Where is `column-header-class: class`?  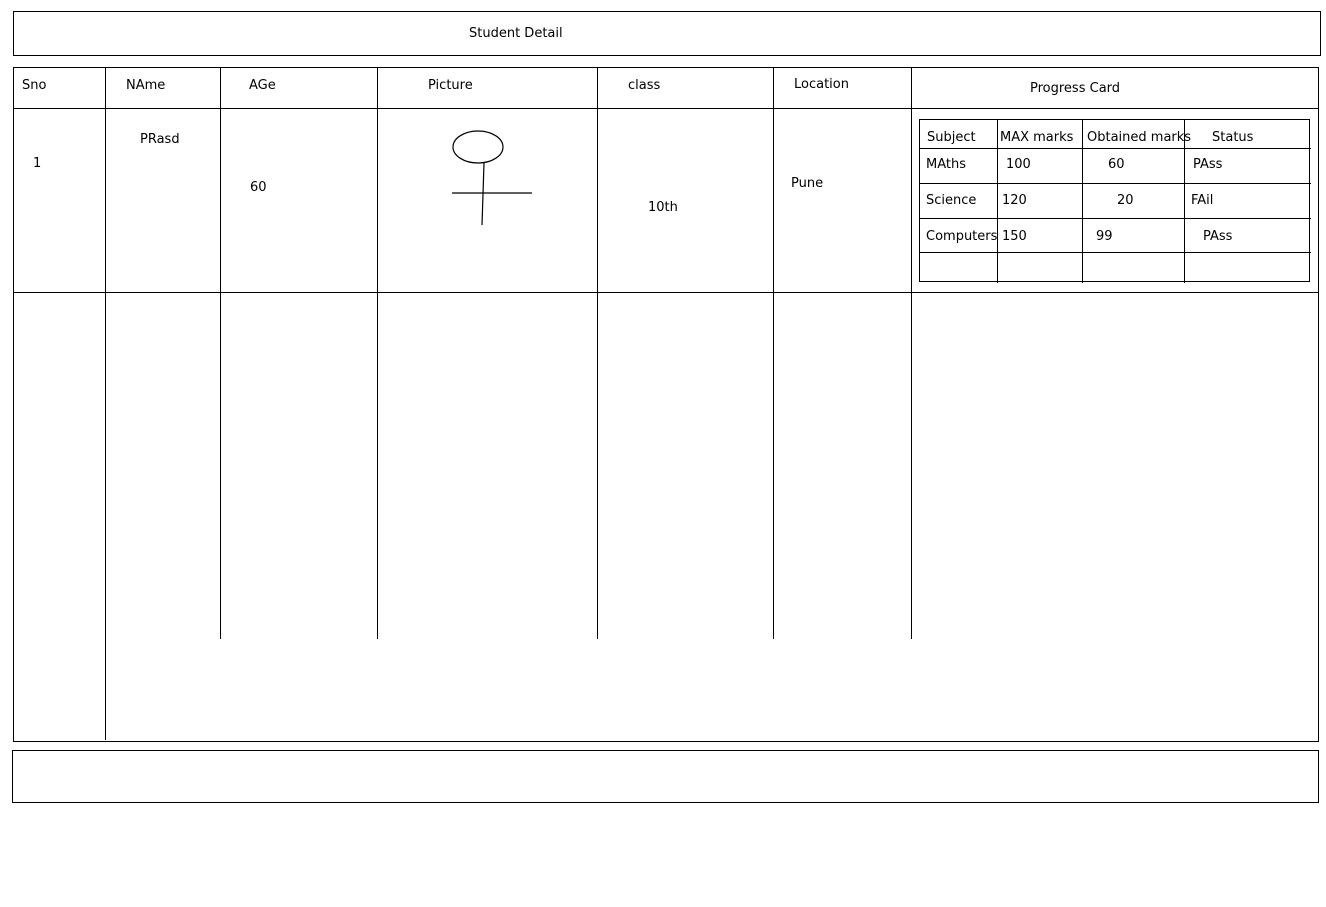
column-header-class: class is located at coordinates (644, 85).